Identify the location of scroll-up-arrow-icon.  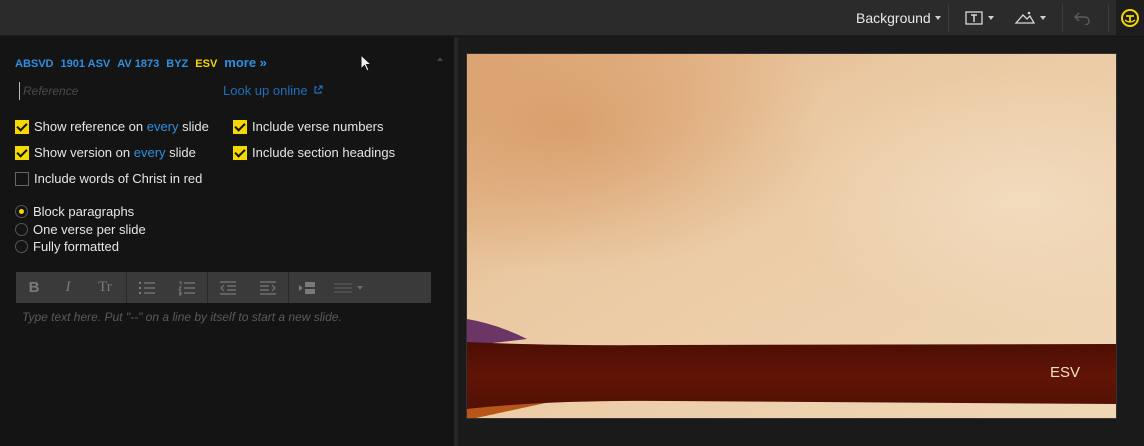
(440, 59).